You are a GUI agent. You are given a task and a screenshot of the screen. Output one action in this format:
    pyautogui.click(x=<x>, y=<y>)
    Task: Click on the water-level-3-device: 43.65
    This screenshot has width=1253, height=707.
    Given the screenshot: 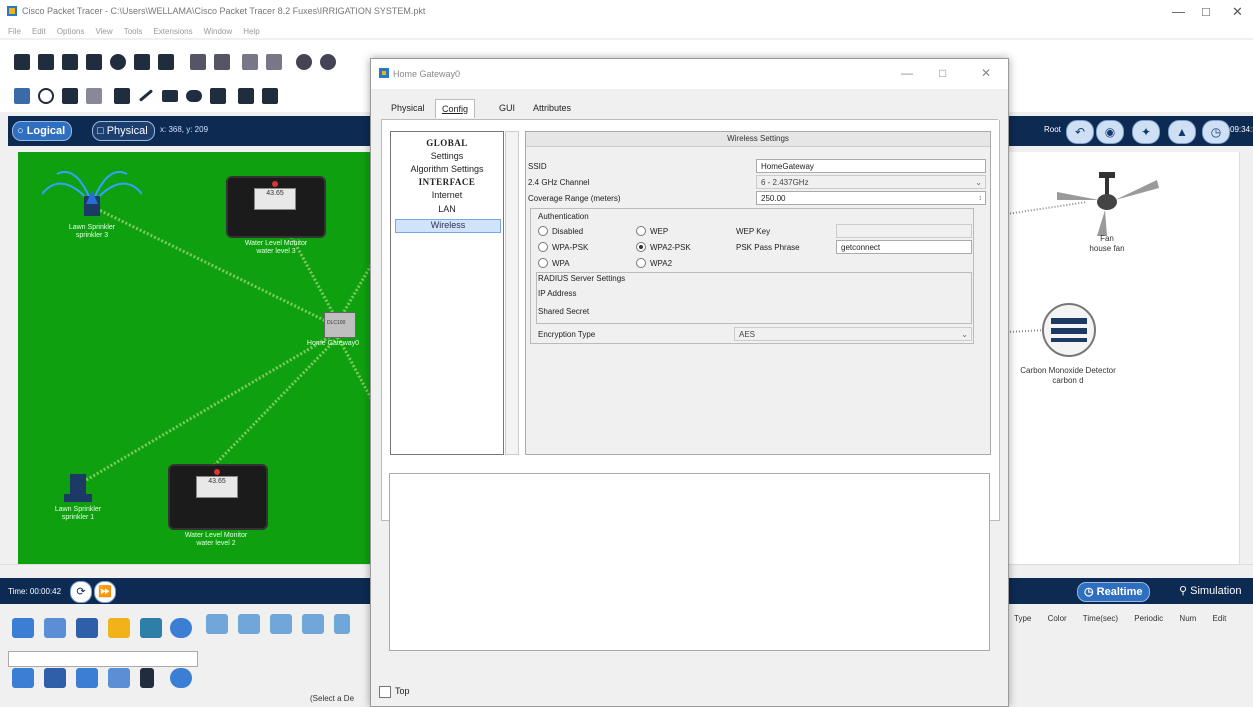 What is the action you would take?
    pyautogui.click(x=276, y=207)
    